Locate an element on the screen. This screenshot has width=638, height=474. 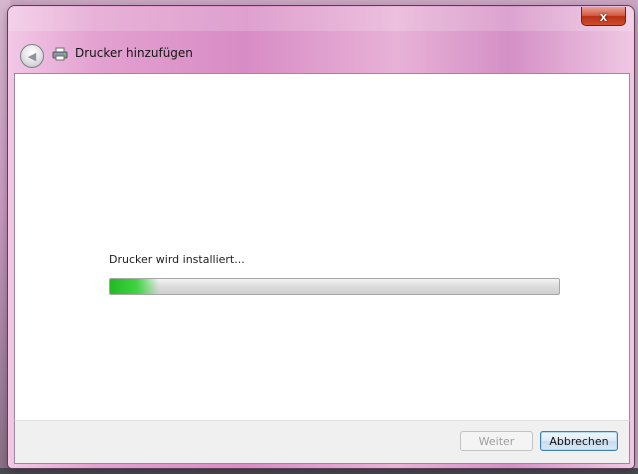
button-bar: Weiter Abbrechen is located at coordinates (322, 442).